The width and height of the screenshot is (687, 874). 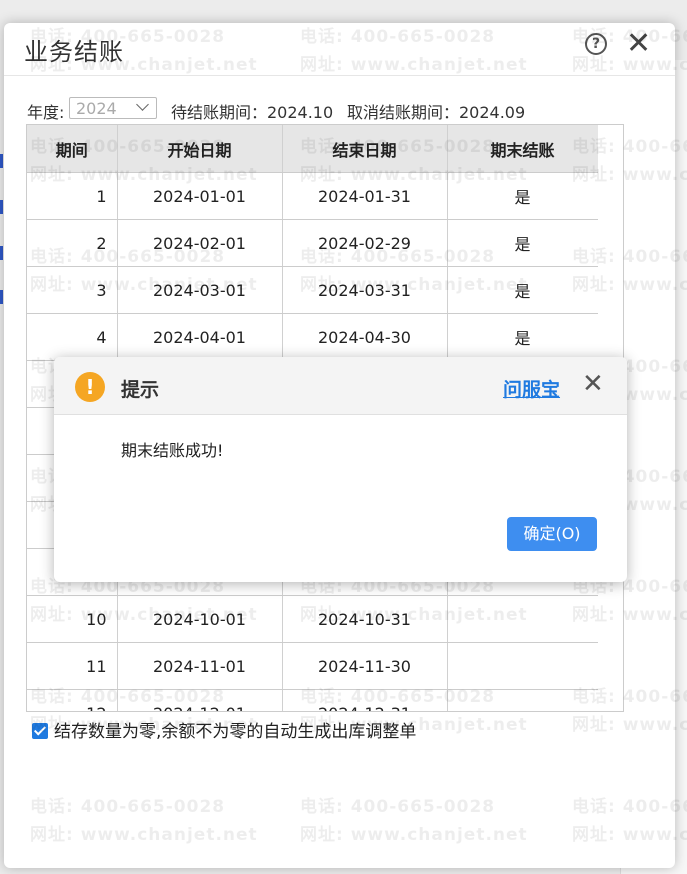 I want to click on alert-header: ! 提示 问服宝 ✕, so click(x=340, y=386).